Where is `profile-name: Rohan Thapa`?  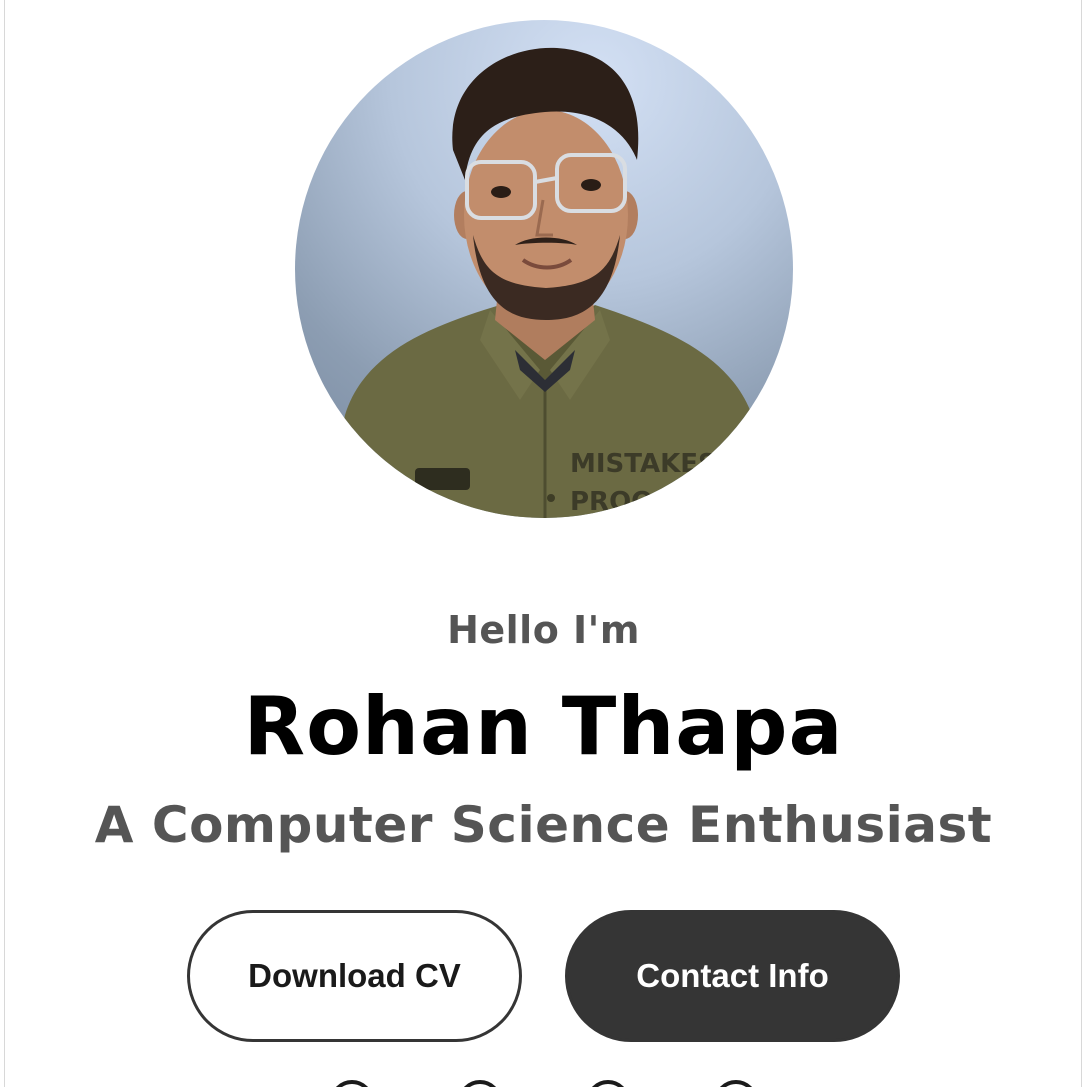 profile-name: Rohan Thapa is located at coordinates (543, 726).